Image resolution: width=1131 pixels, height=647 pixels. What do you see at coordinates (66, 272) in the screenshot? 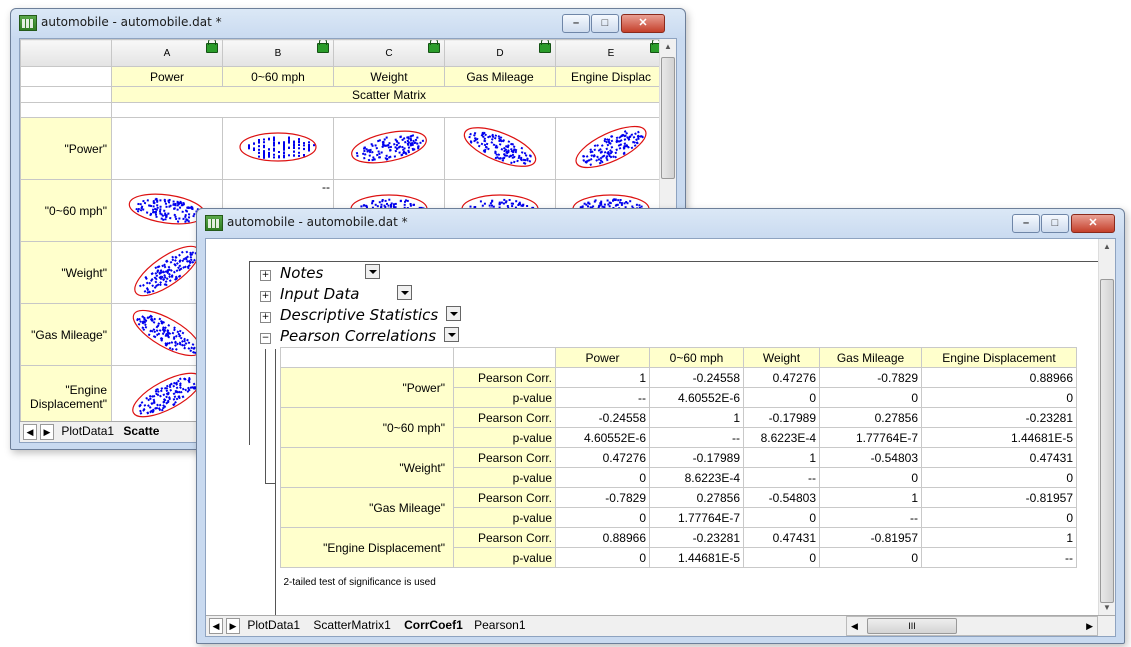
I see `matrix-row-label: "Weight"` at bounding box center [66, 272].